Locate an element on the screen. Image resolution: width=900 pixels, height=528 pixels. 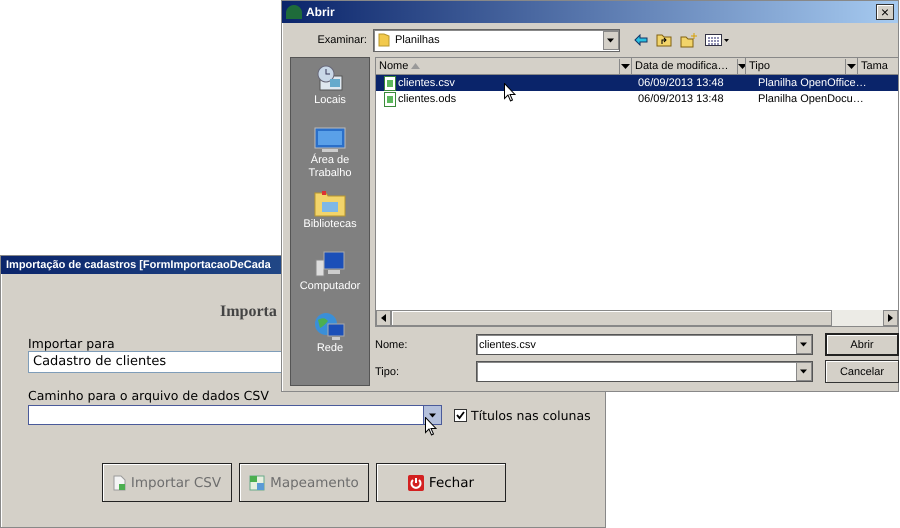
checkbox-label: Títulos nas colunas is located at coordinates (531, 415).